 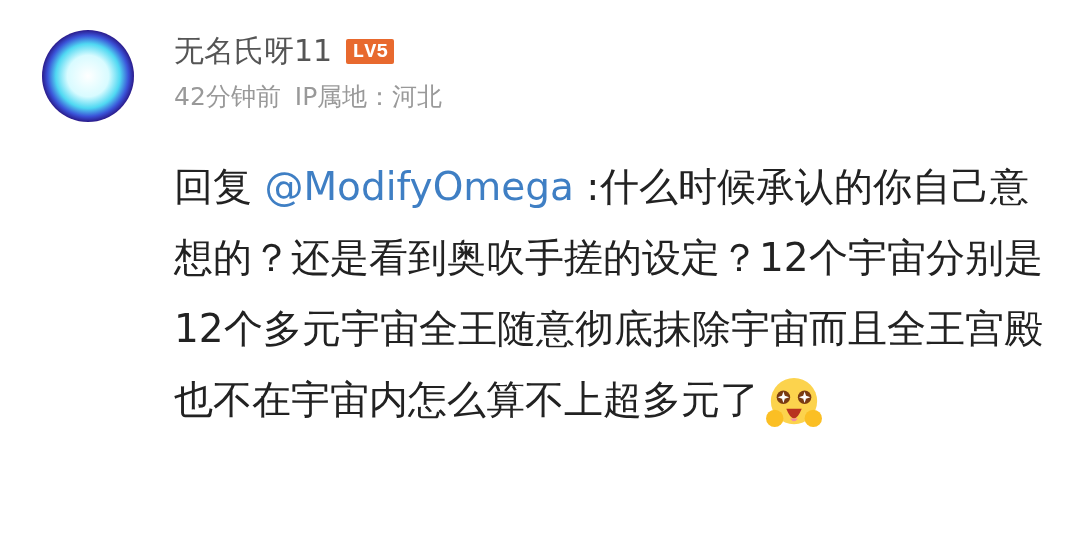 What do you see at coordinates (419, 186) in the screenshot?
I see `mention-link: @ModifyOmega` at bounding box center [419, 186].